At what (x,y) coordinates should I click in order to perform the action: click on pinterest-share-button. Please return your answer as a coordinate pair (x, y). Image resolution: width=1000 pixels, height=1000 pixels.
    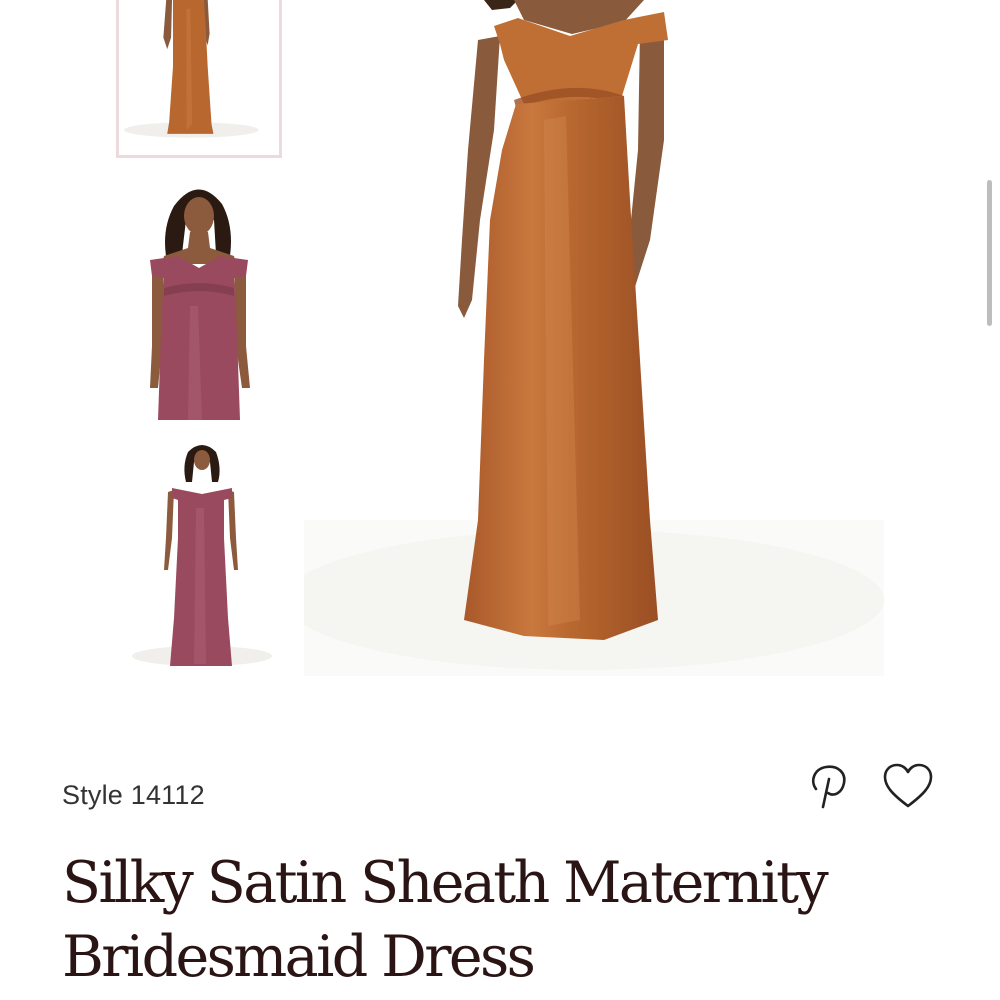
    Looking at the image, I should click on (828, 786).